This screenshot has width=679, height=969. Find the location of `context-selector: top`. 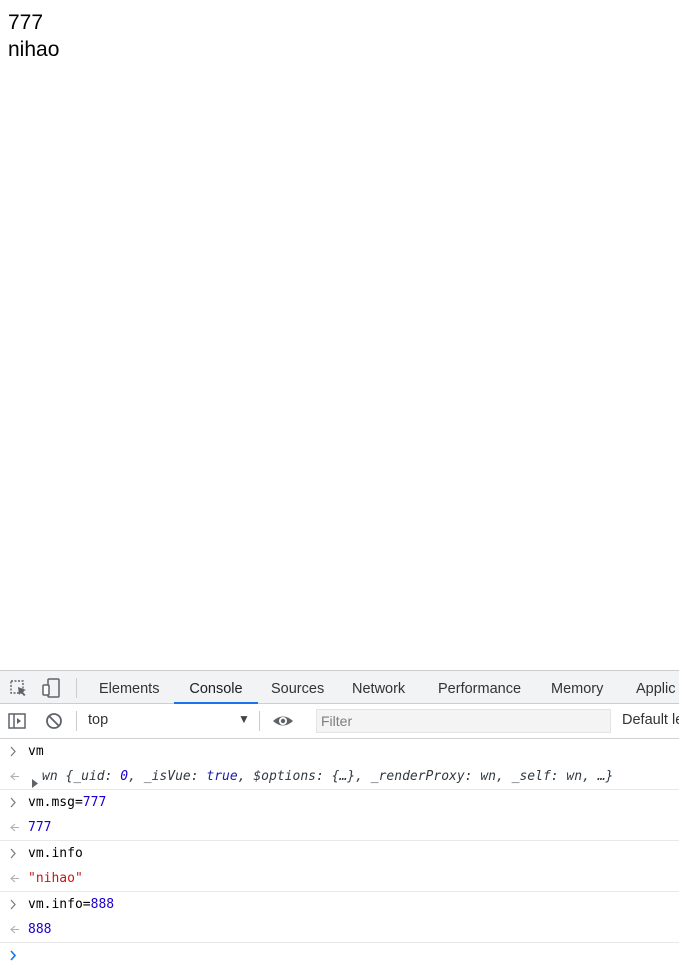

context-selector: top is located at coordinates (98, 720).